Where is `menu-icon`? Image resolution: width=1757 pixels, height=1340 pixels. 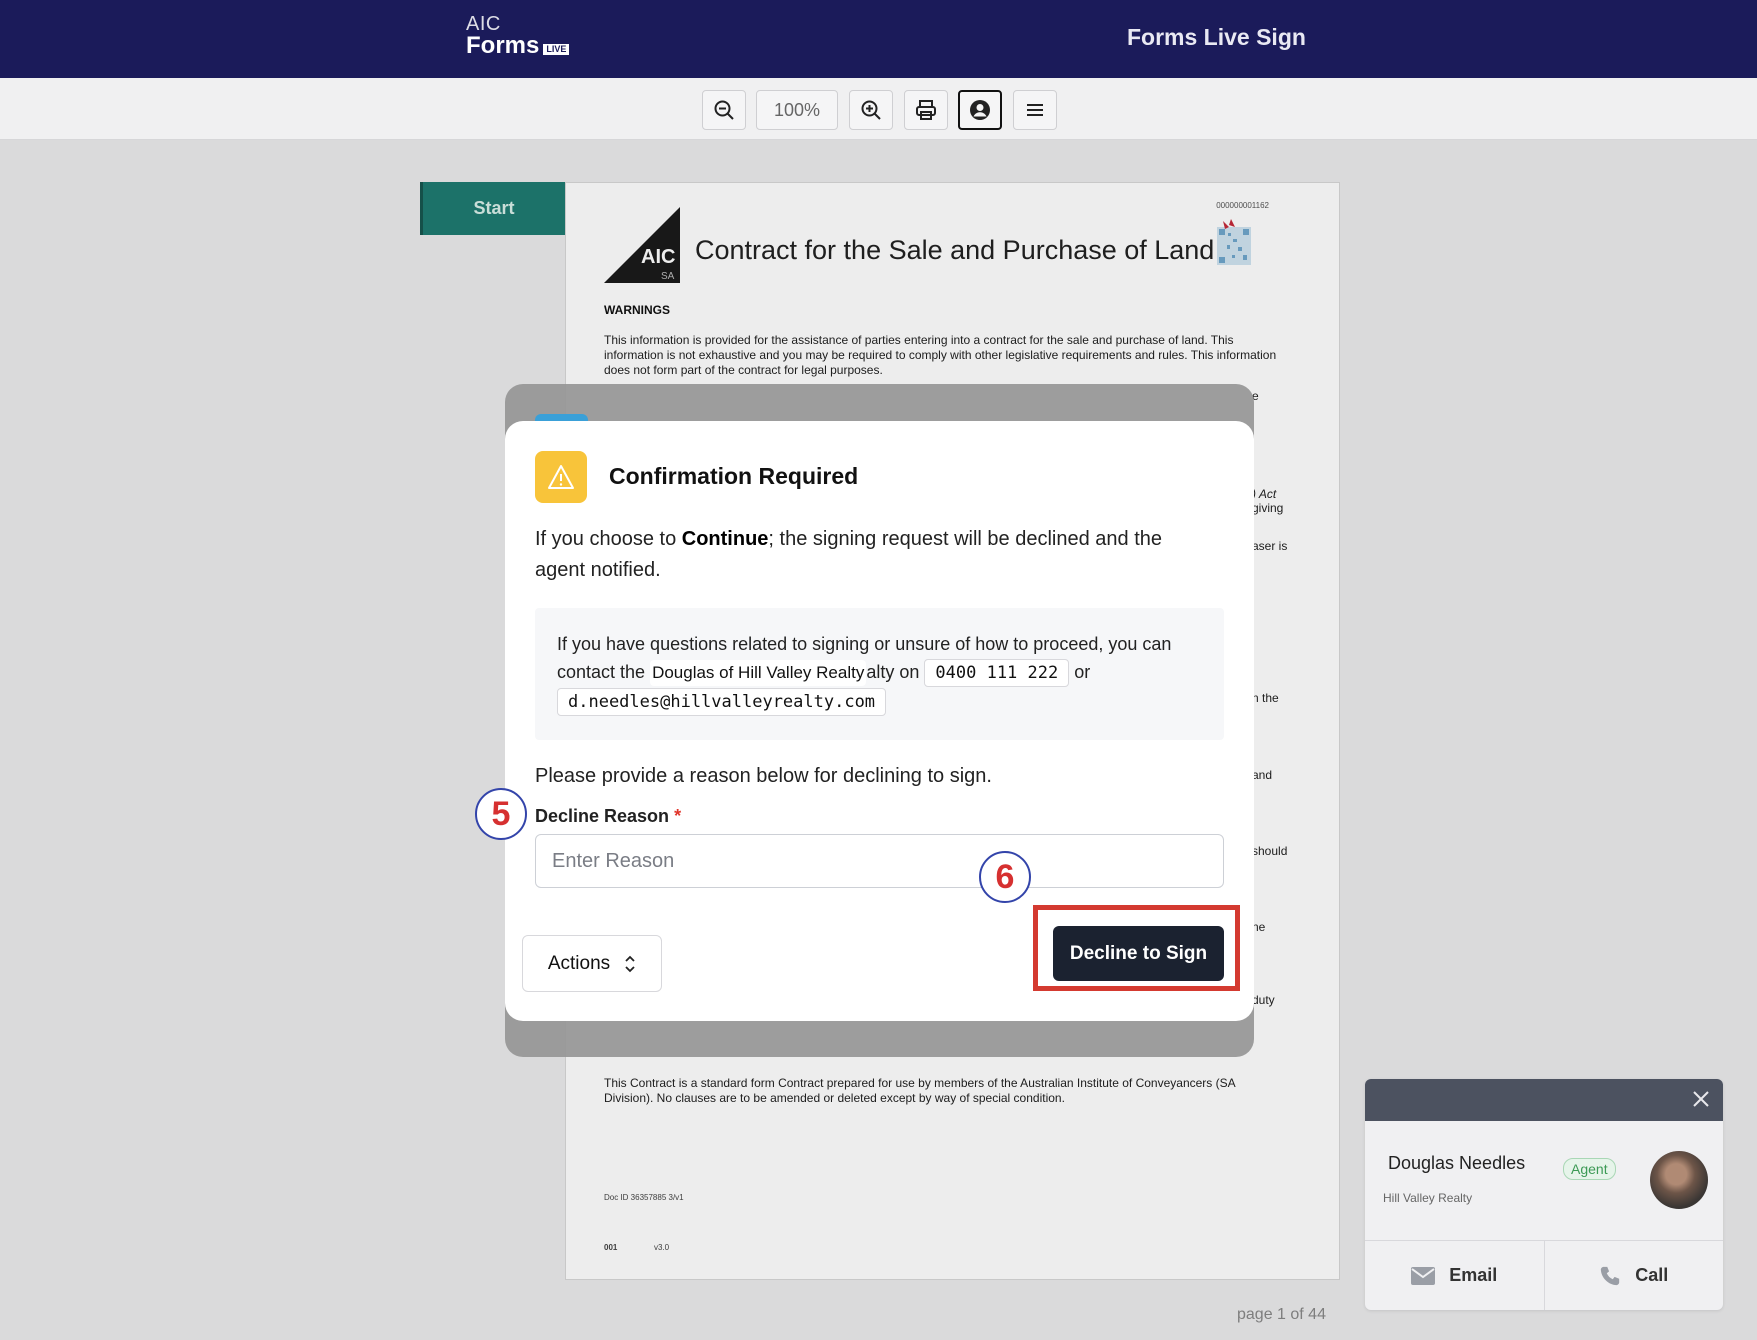
menu-icon is located at coordinates (1035, 110).